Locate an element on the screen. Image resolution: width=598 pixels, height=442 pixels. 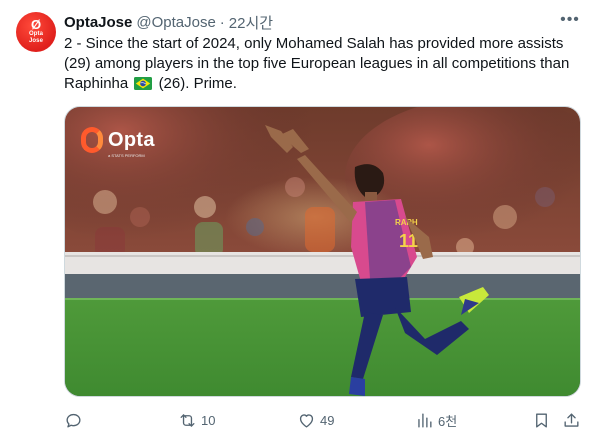
share-icon is located at coordinates (571, 419).